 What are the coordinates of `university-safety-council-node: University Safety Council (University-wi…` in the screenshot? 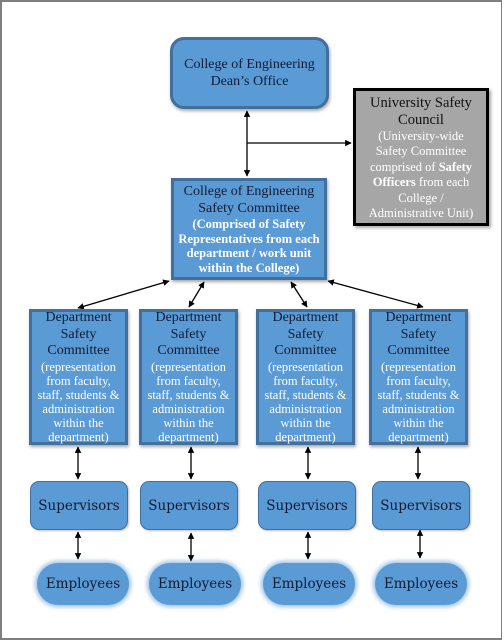 It's located at (421, 157).